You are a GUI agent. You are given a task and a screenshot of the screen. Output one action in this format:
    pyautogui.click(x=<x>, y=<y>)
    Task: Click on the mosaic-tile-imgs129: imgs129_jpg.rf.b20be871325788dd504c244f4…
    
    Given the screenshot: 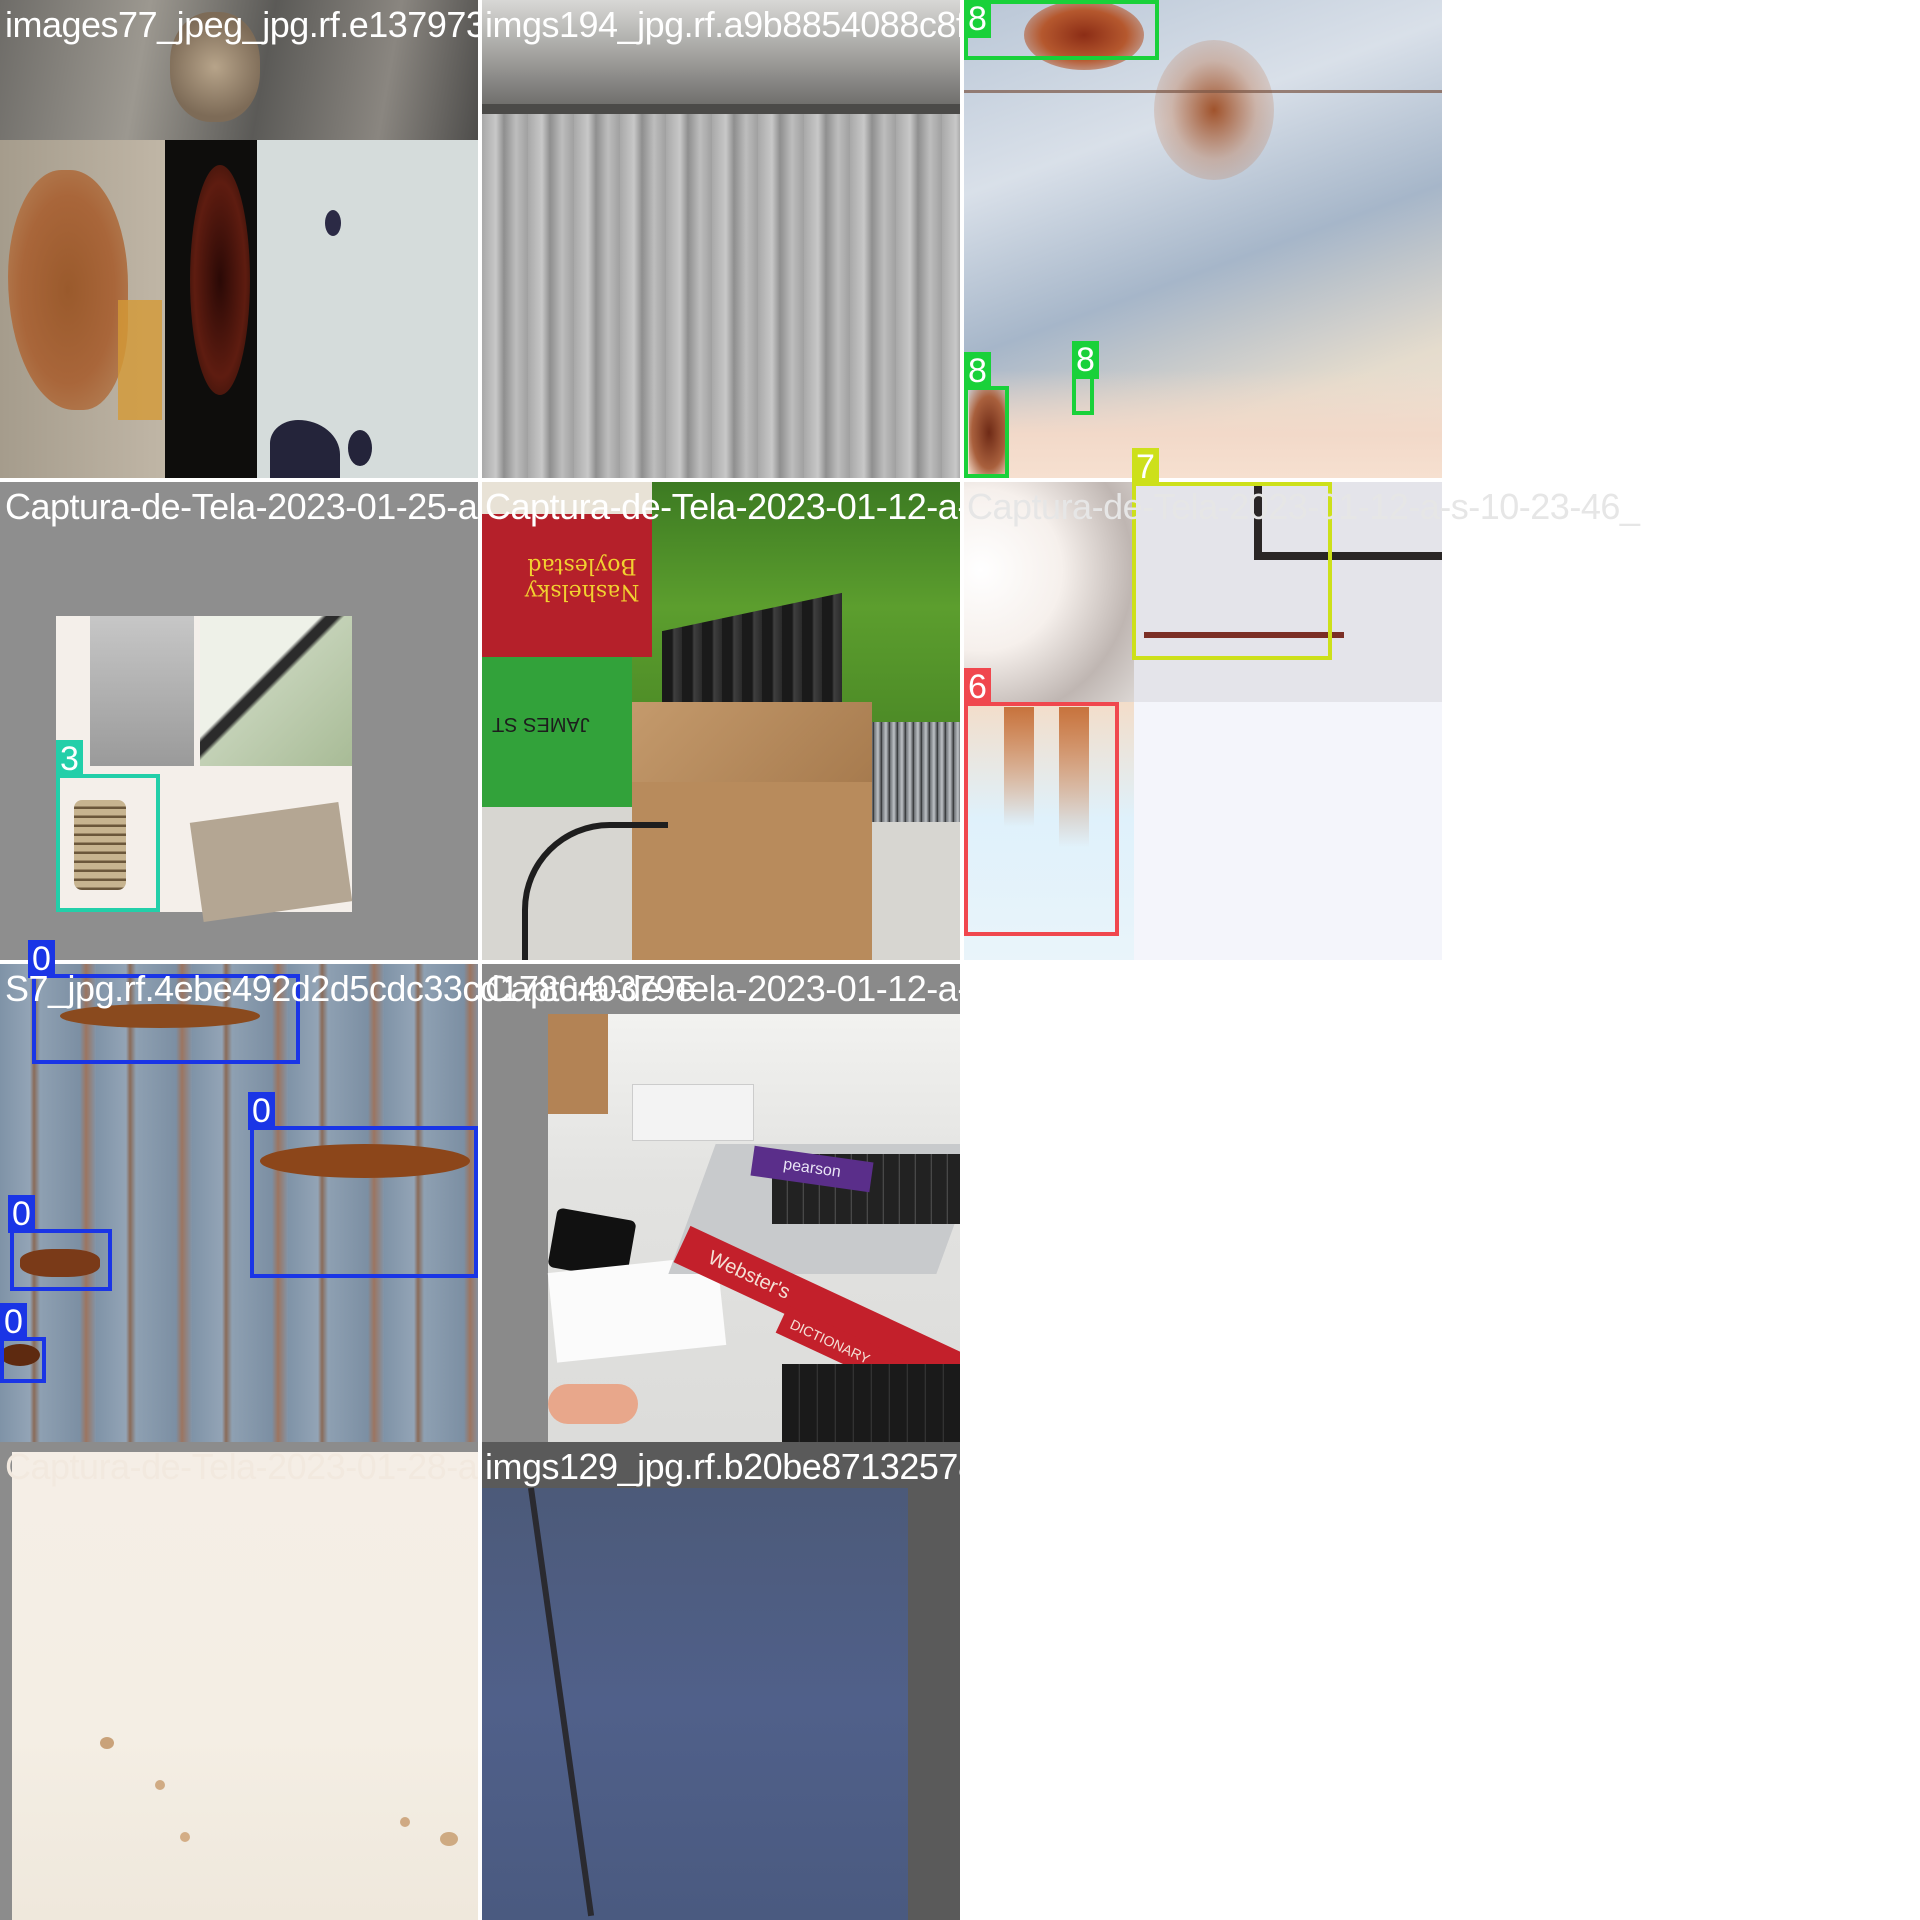 What is the action you would take?
    pyautogui.click(x=721, y=1681)
    